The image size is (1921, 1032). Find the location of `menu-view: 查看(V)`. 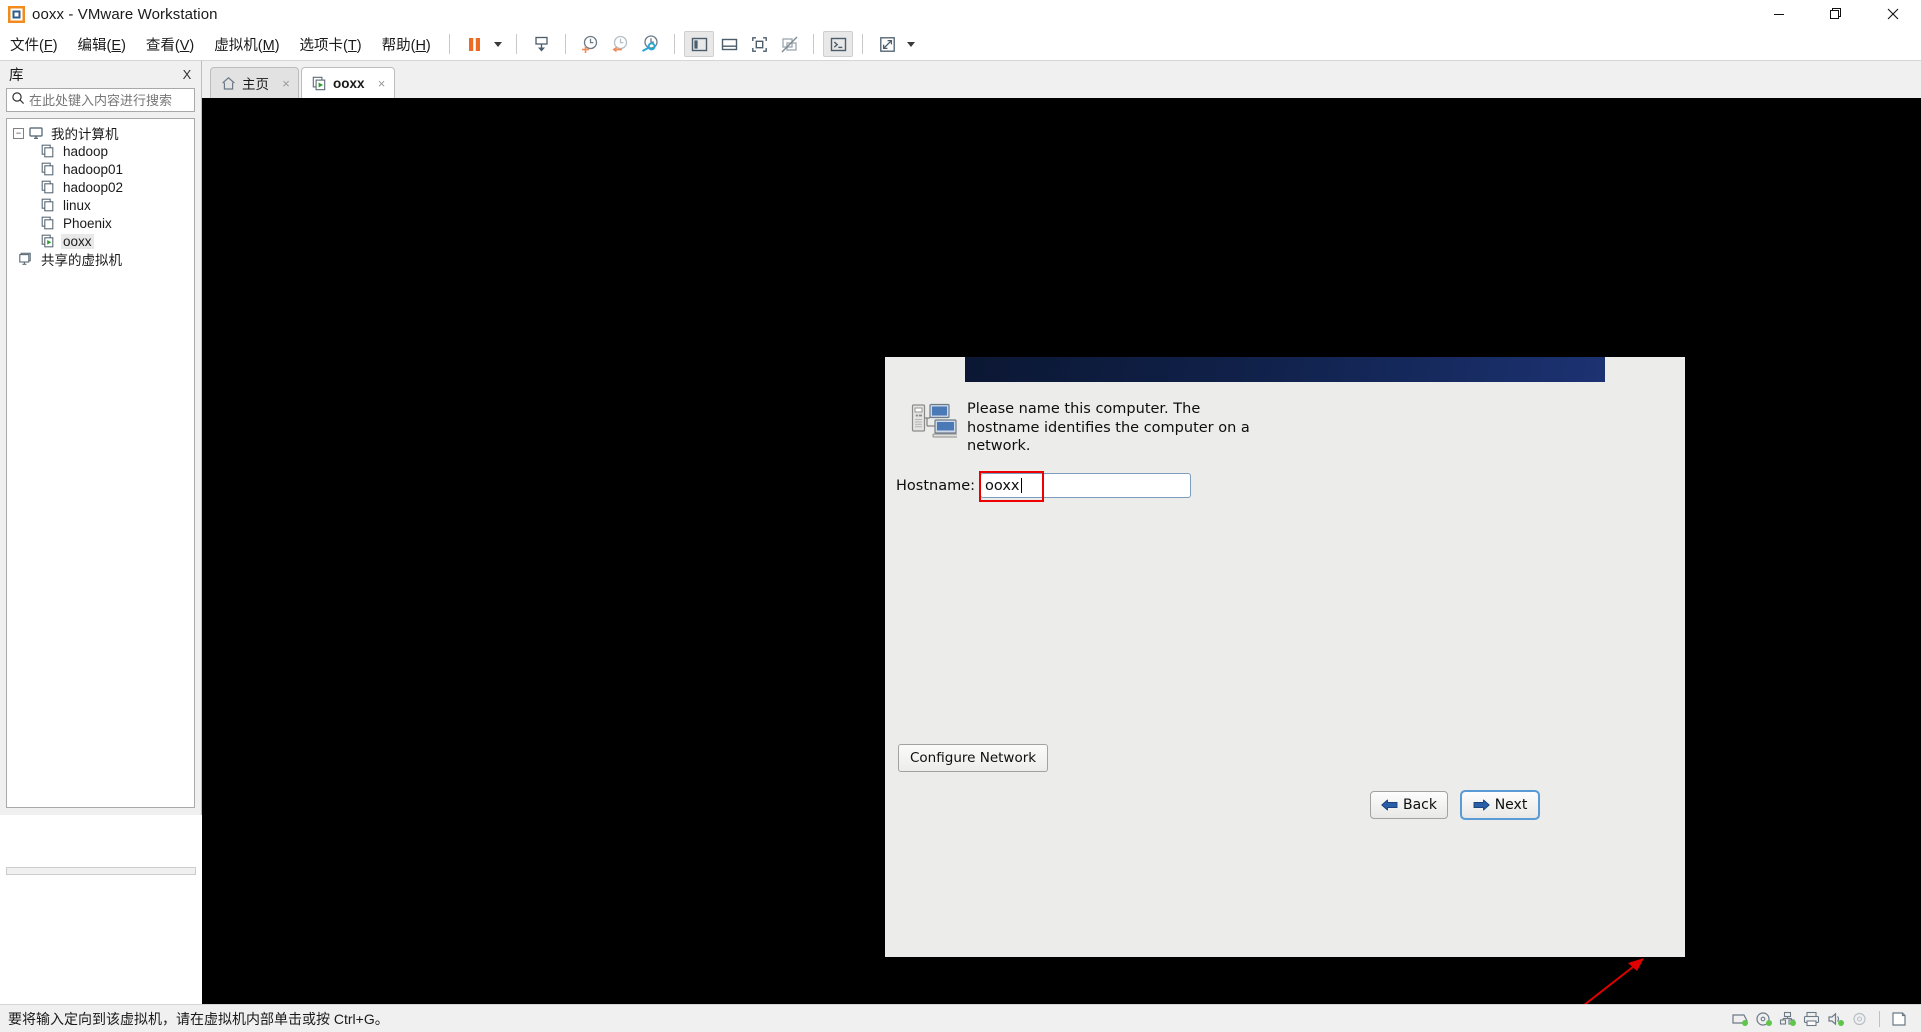

menu-view: 查看(V) is located at coordinates (170, 44).